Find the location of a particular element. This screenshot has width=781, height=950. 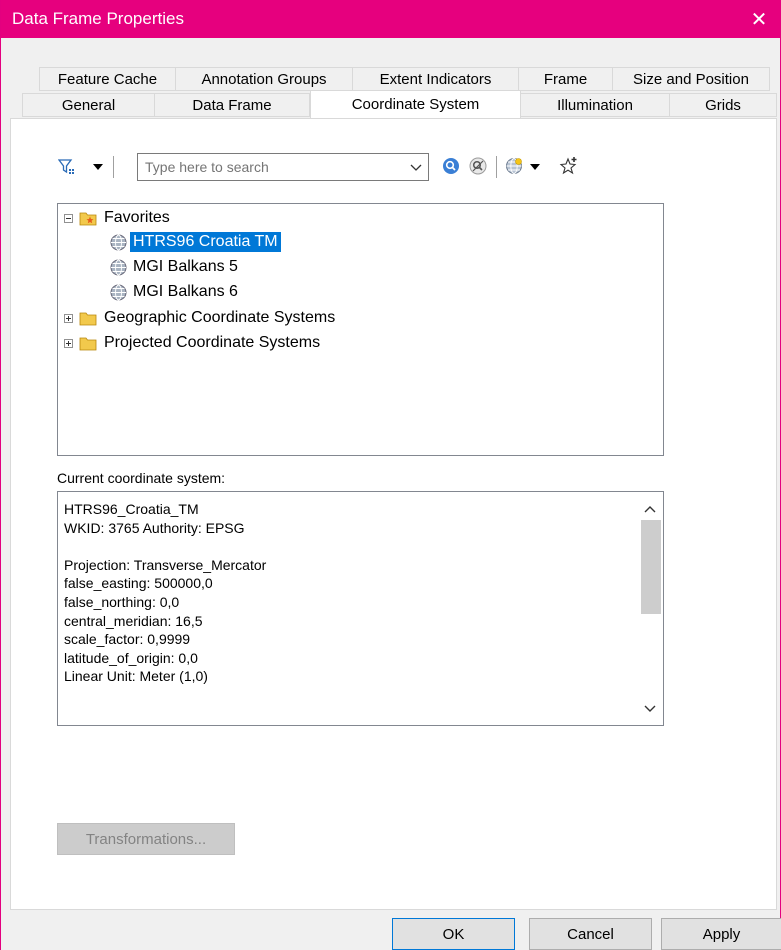

vertical-scrollbar is located at coordinates (650, 608).